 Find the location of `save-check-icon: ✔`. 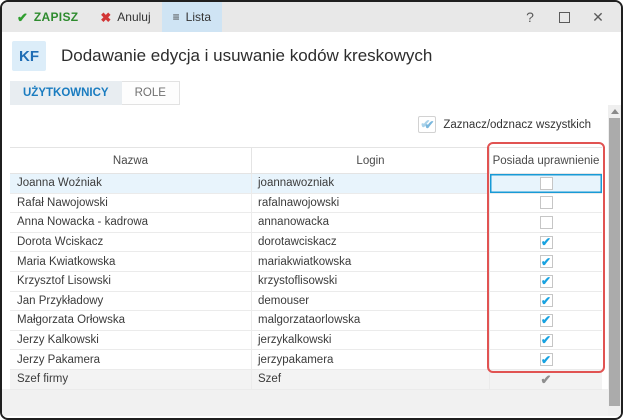

save-check-icon: ✔ is located at coordinates (22, 17).